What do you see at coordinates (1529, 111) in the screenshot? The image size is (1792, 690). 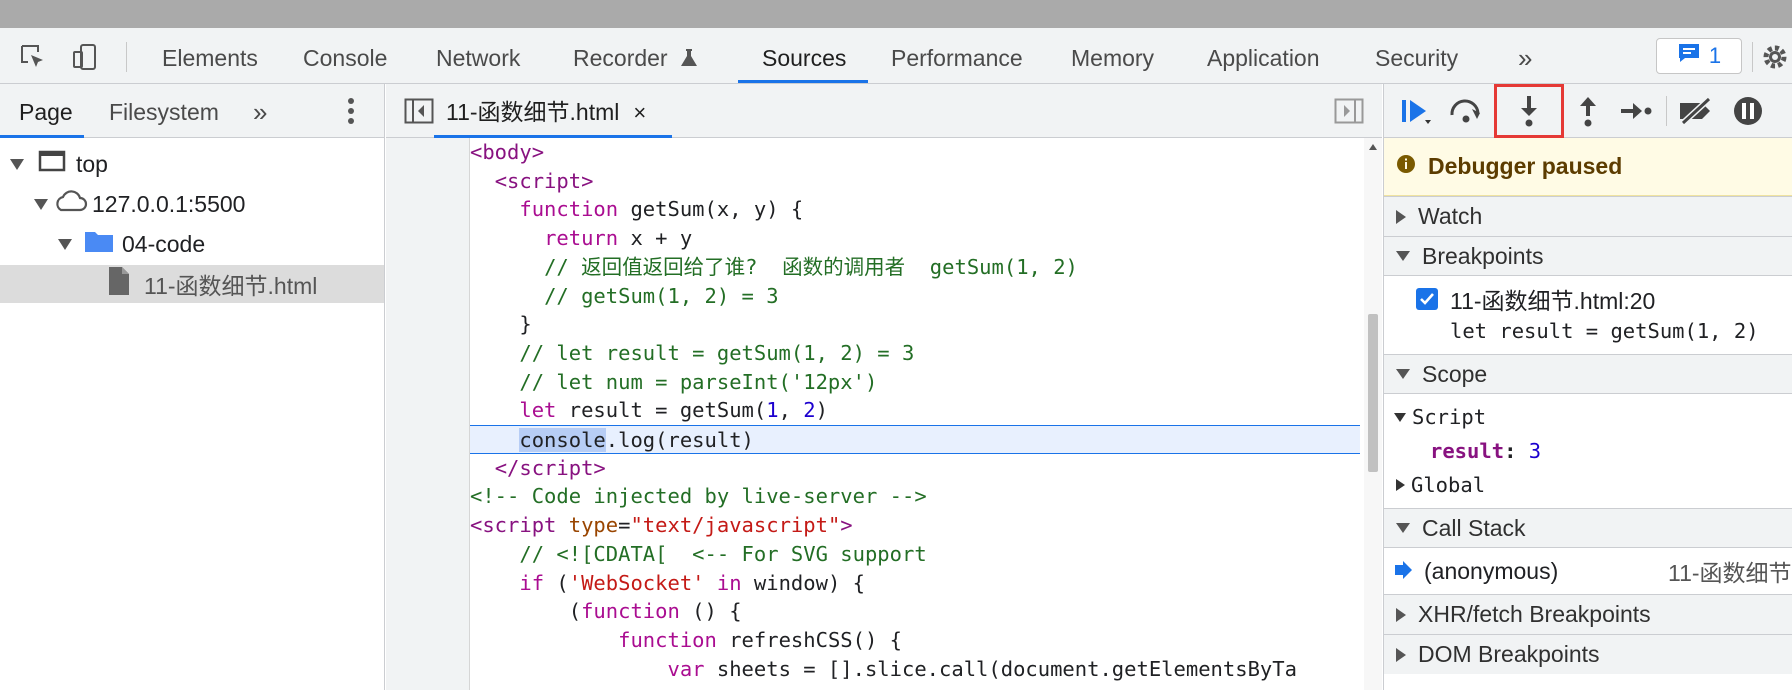 I see `step-into-icon` at bounding box center [1529, 111].